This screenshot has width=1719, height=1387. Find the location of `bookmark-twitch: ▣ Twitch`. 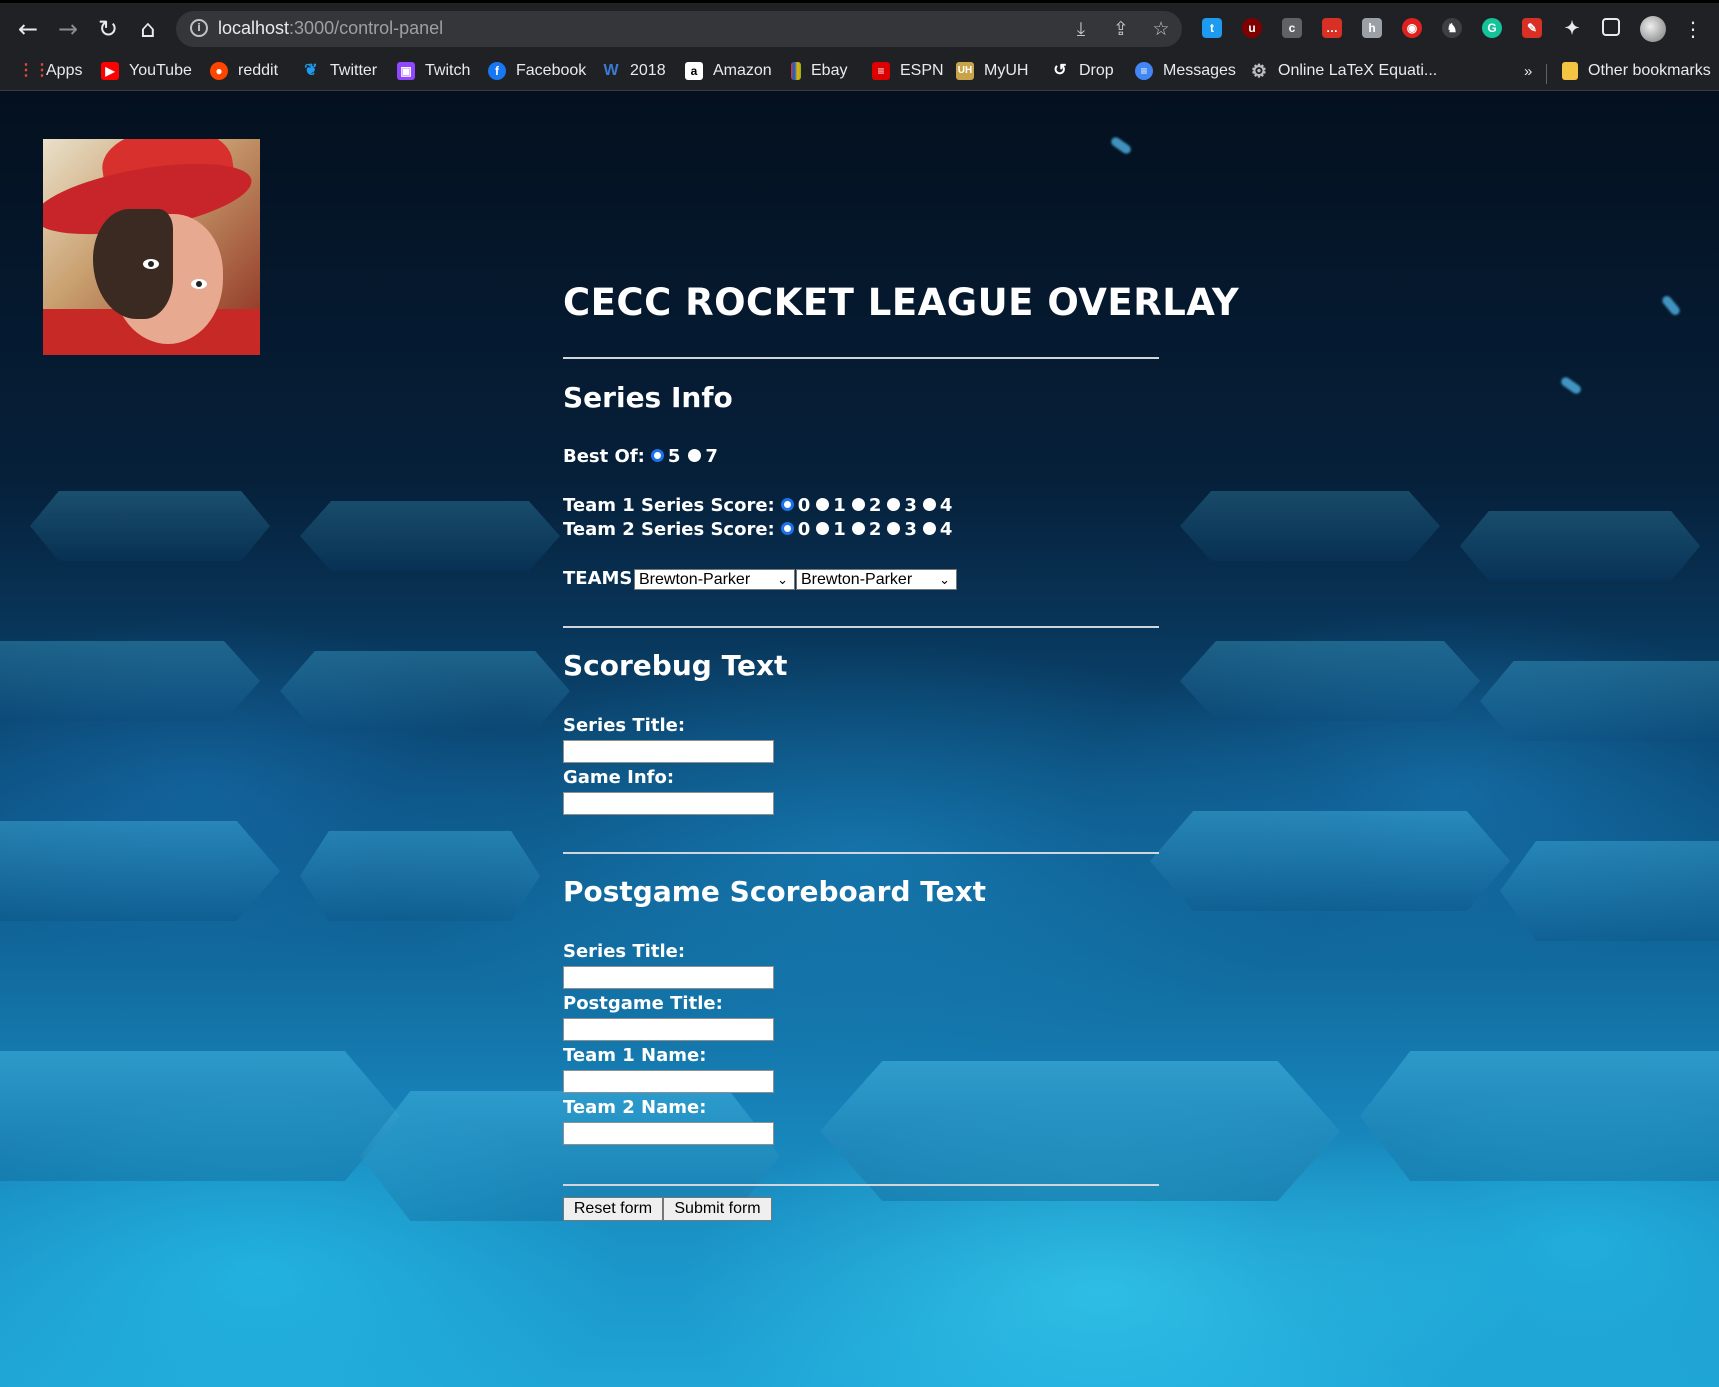

bookmark-twitch: ▣ Twitch is located at coordinates (433, 71).